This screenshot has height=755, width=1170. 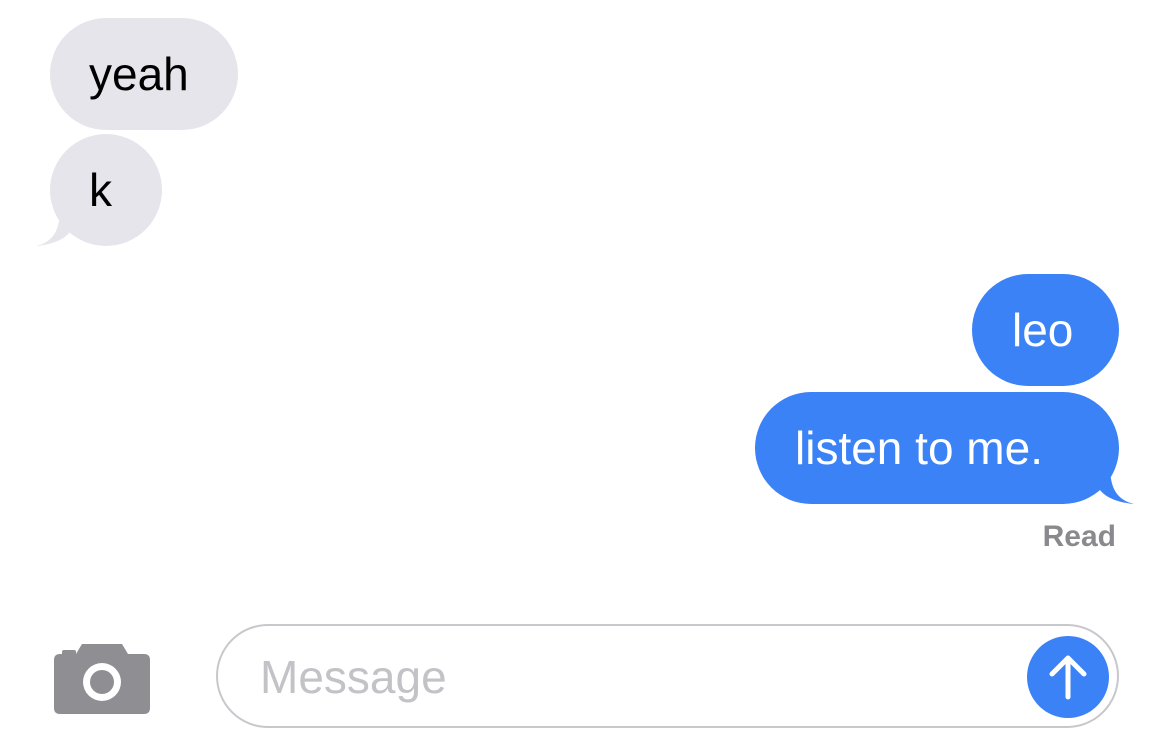 I want to click on message-input-bar, so click(x=667, y=676).